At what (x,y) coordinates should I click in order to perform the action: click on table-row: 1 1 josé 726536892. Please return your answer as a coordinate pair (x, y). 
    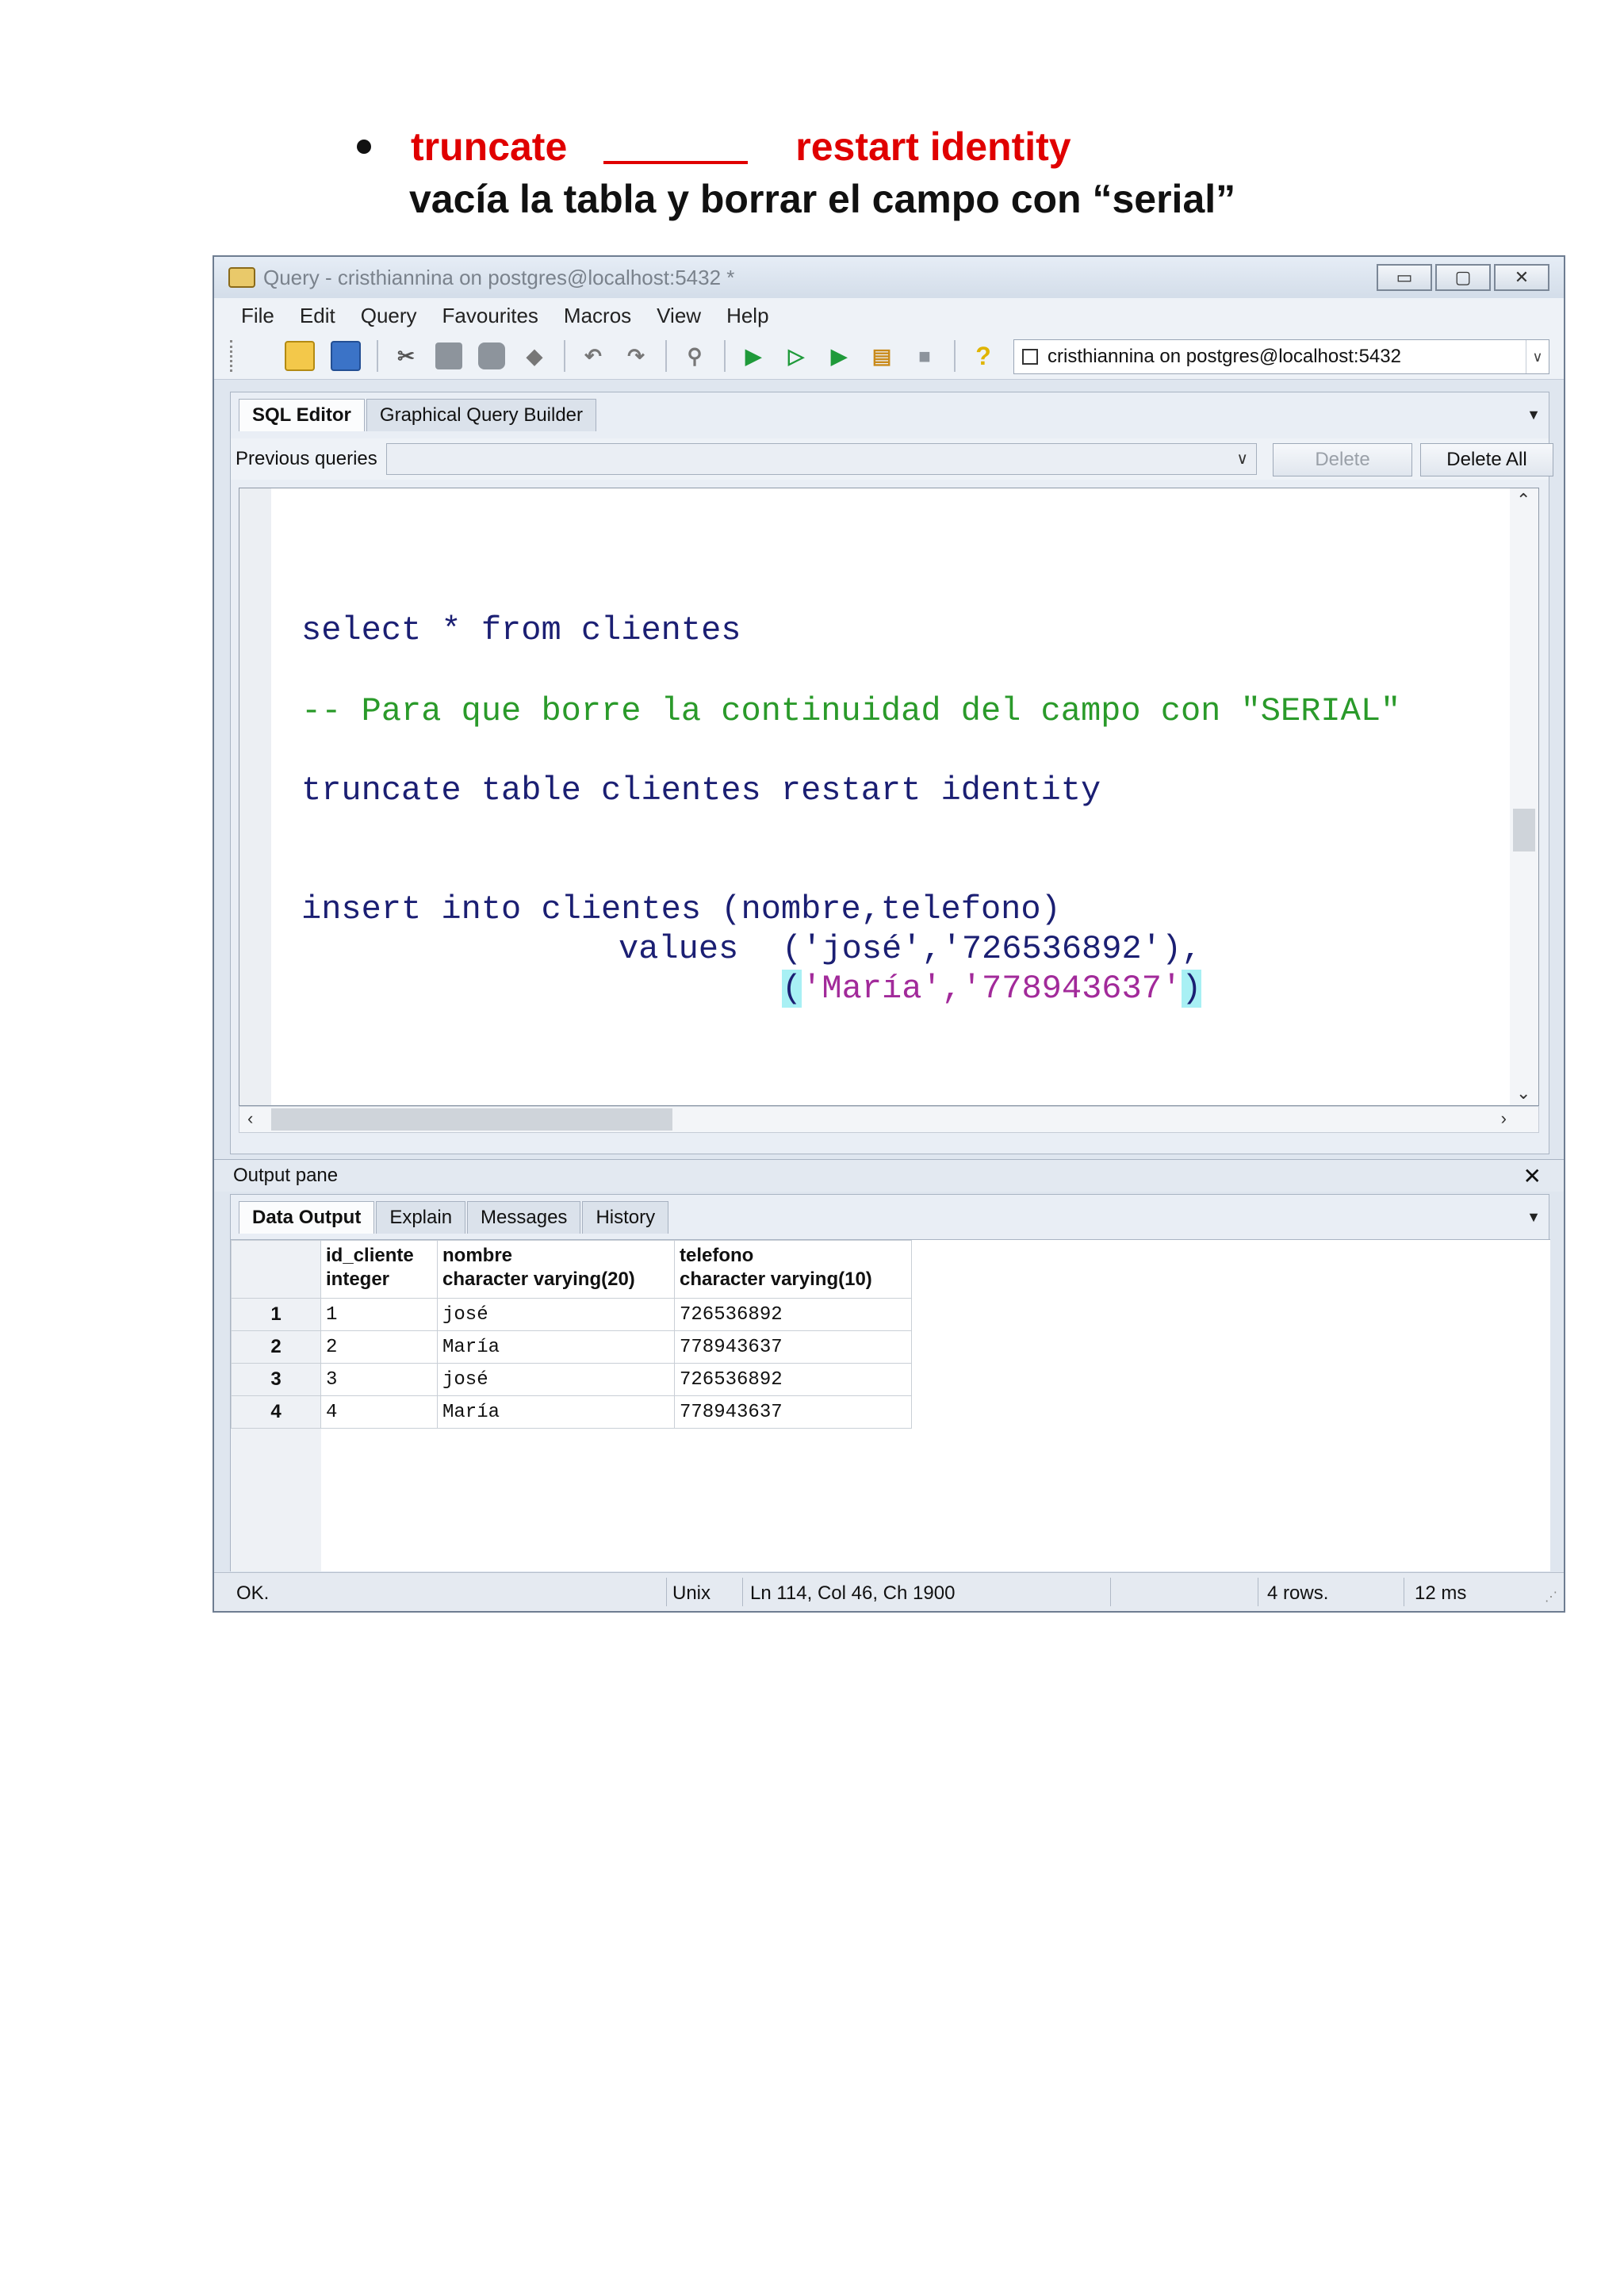
    Looking at the image, I should click on (571, 1315).